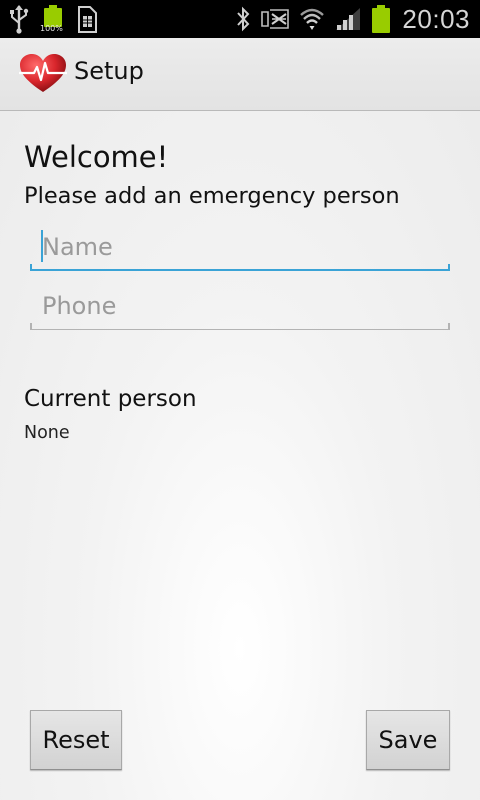 The width and height of the screenshot is (480, 800). I want to click on app-title: Setup, so click(109, 71).